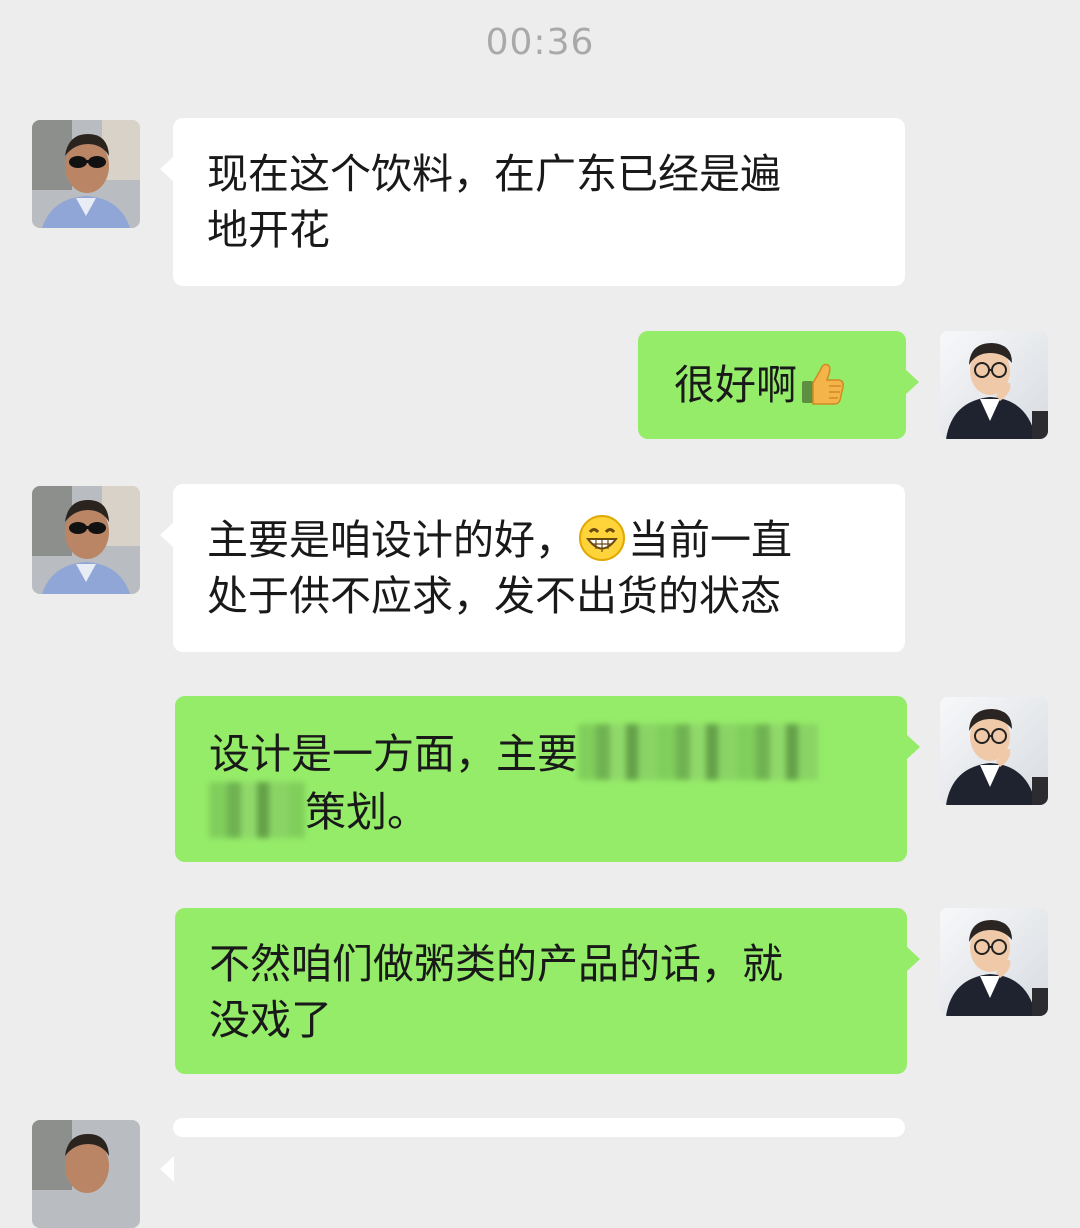 The width and height of the screenshot is (1080, 1228). What do you see at coordinates (270, 1020) in the screenshot?
I see `message-text-line: 没戏了` at bounding box center [270, 1020].